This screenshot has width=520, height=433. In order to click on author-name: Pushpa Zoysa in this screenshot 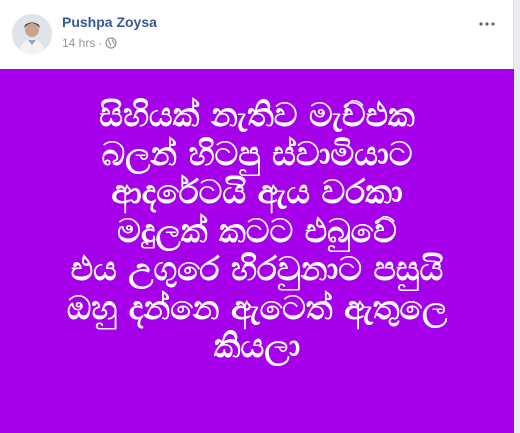, I will do `click(109, 22)`.